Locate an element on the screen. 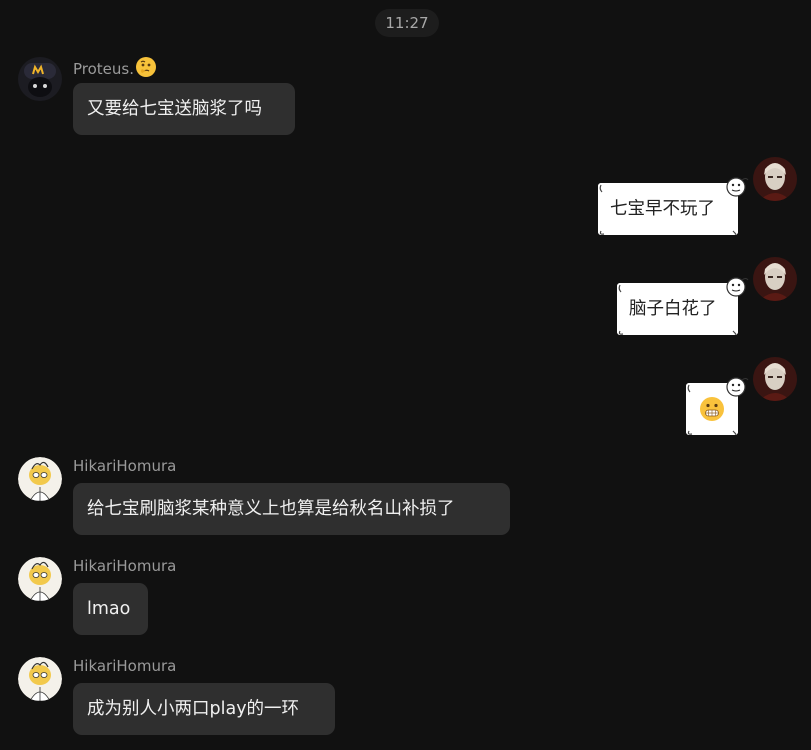  message-bubble-incoming: 给七宝刷脑浆某种意义上也算是给秋名山补损了 is located at coordinates (291, 509).